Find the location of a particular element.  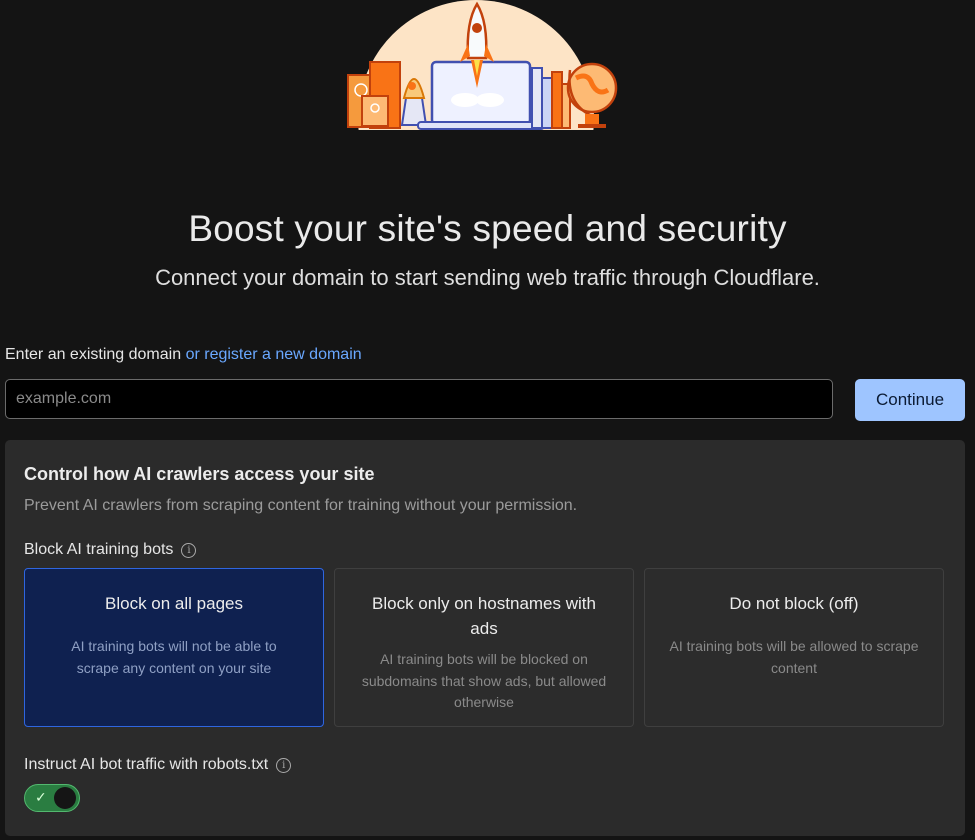

block-bots-label-text: Block AI training bots is located at coordinates (99, 549).